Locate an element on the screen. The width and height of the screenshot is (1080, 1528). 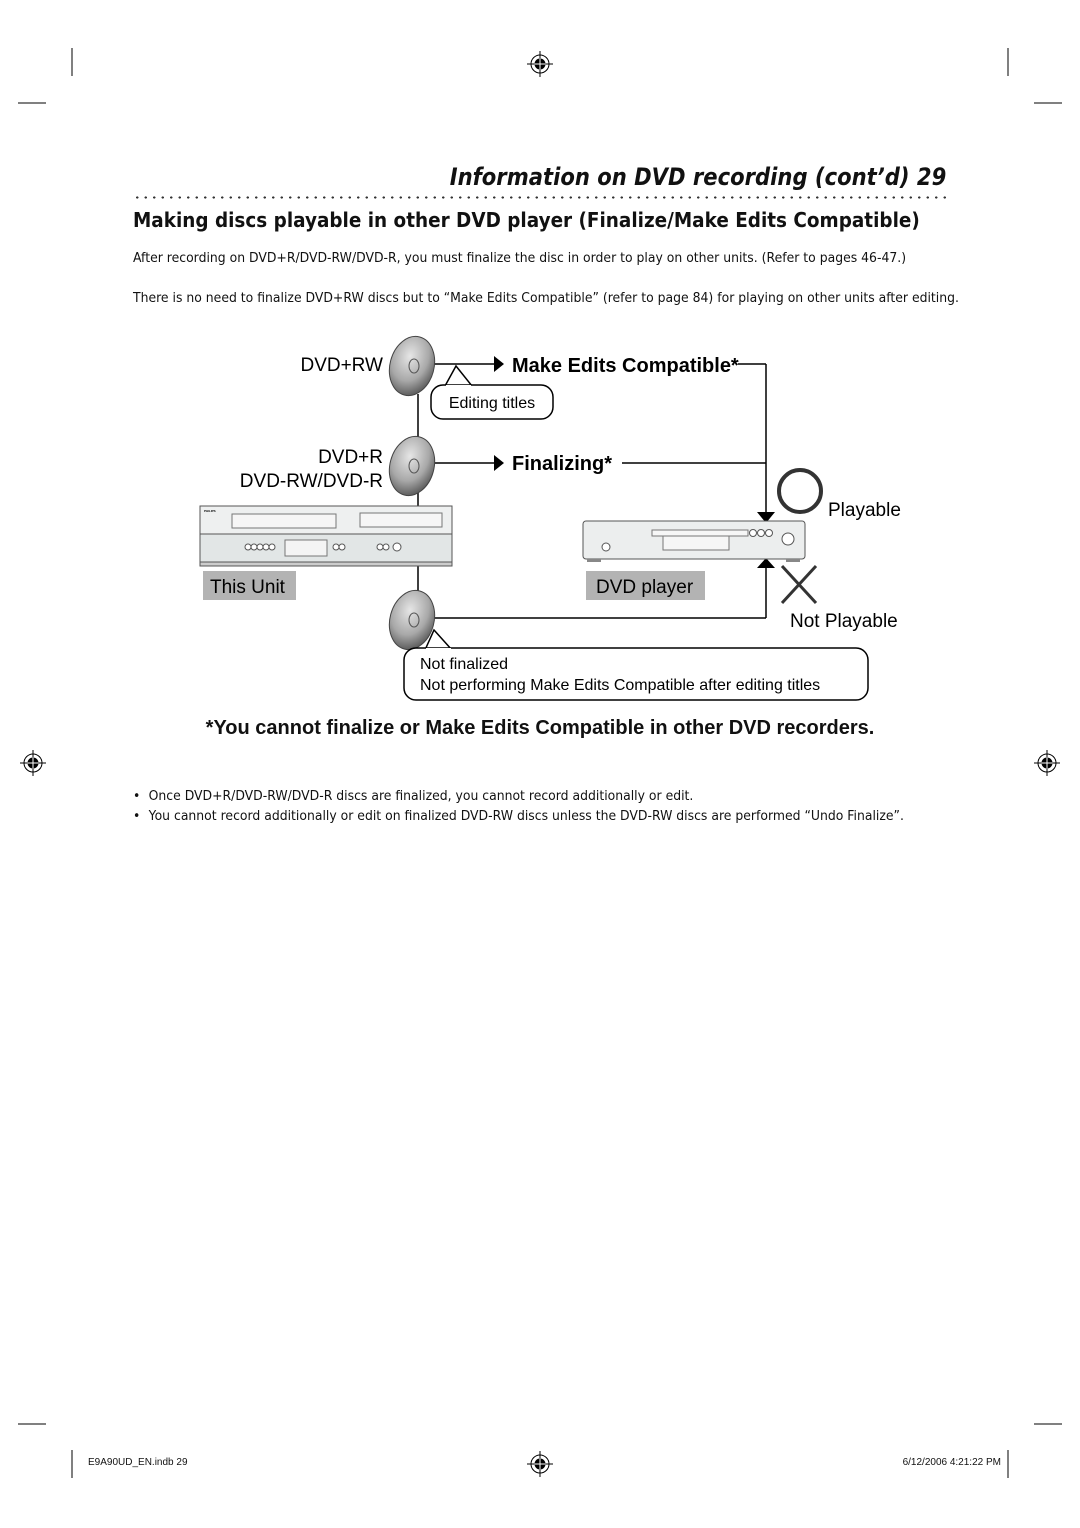
label-make-edits: Make Edits Compatible* is located at coordinates (625, 366).